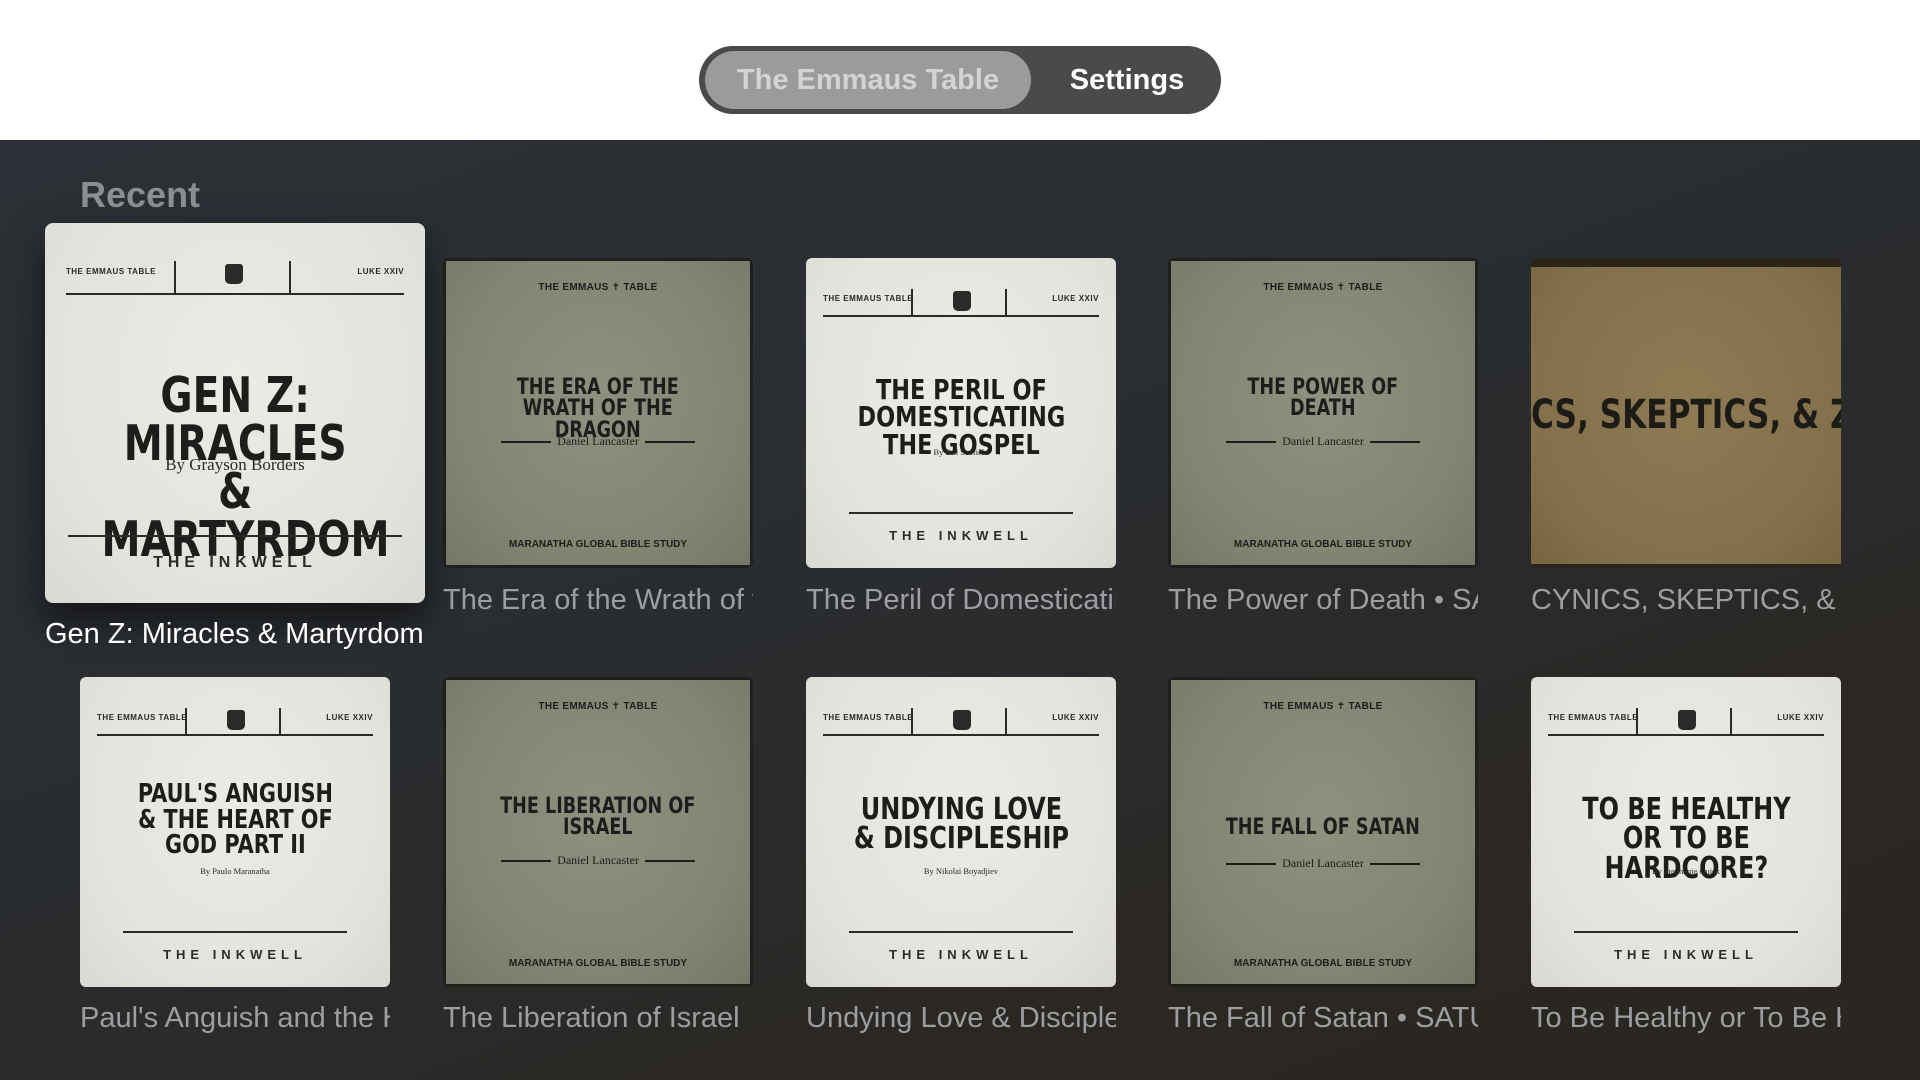  I want to click on cover-title: THE ERA OF THE WRATH OF THE DRAGON, so click(598, 408).